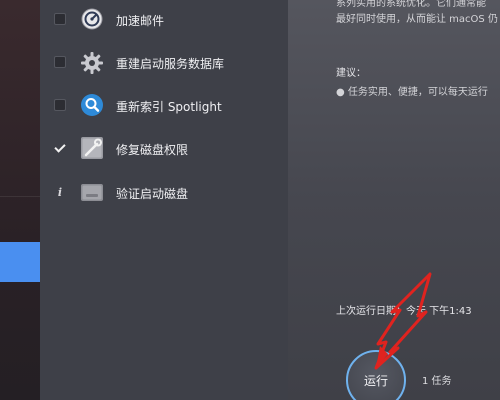  Describe the element at coordinates (351, 73) in the screenshot. I see `suggestion-title: 建议：` at that location.